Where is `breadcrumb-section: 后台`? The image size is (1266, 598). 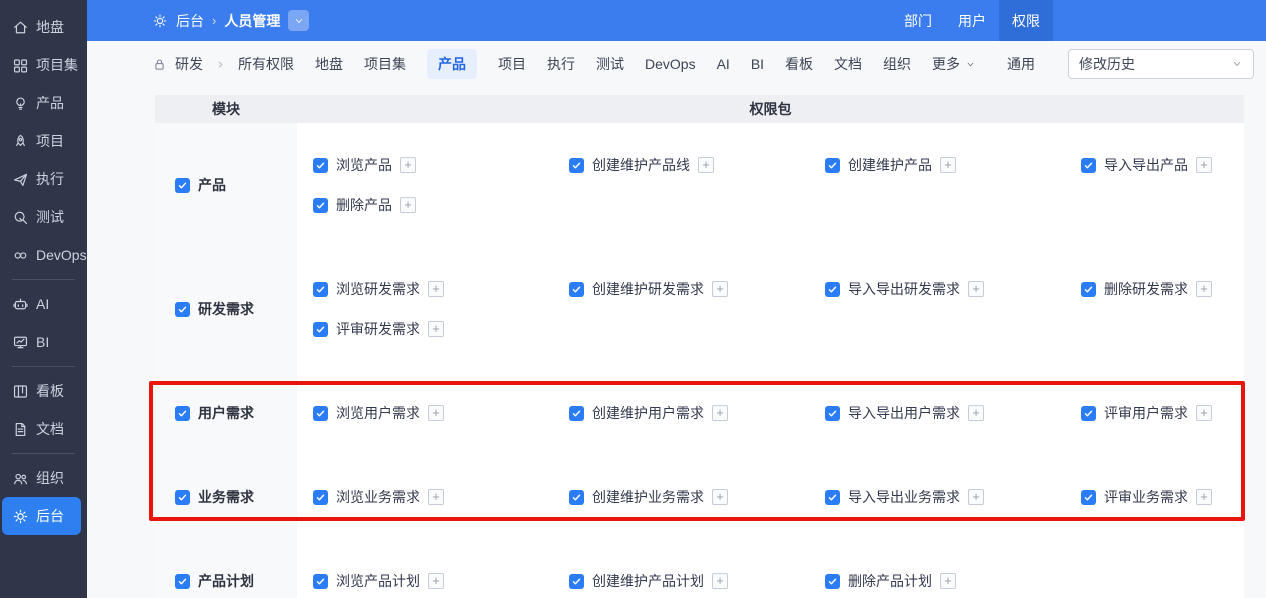 breadcrumb-section: 后台 is located at coordinates (190, 21).